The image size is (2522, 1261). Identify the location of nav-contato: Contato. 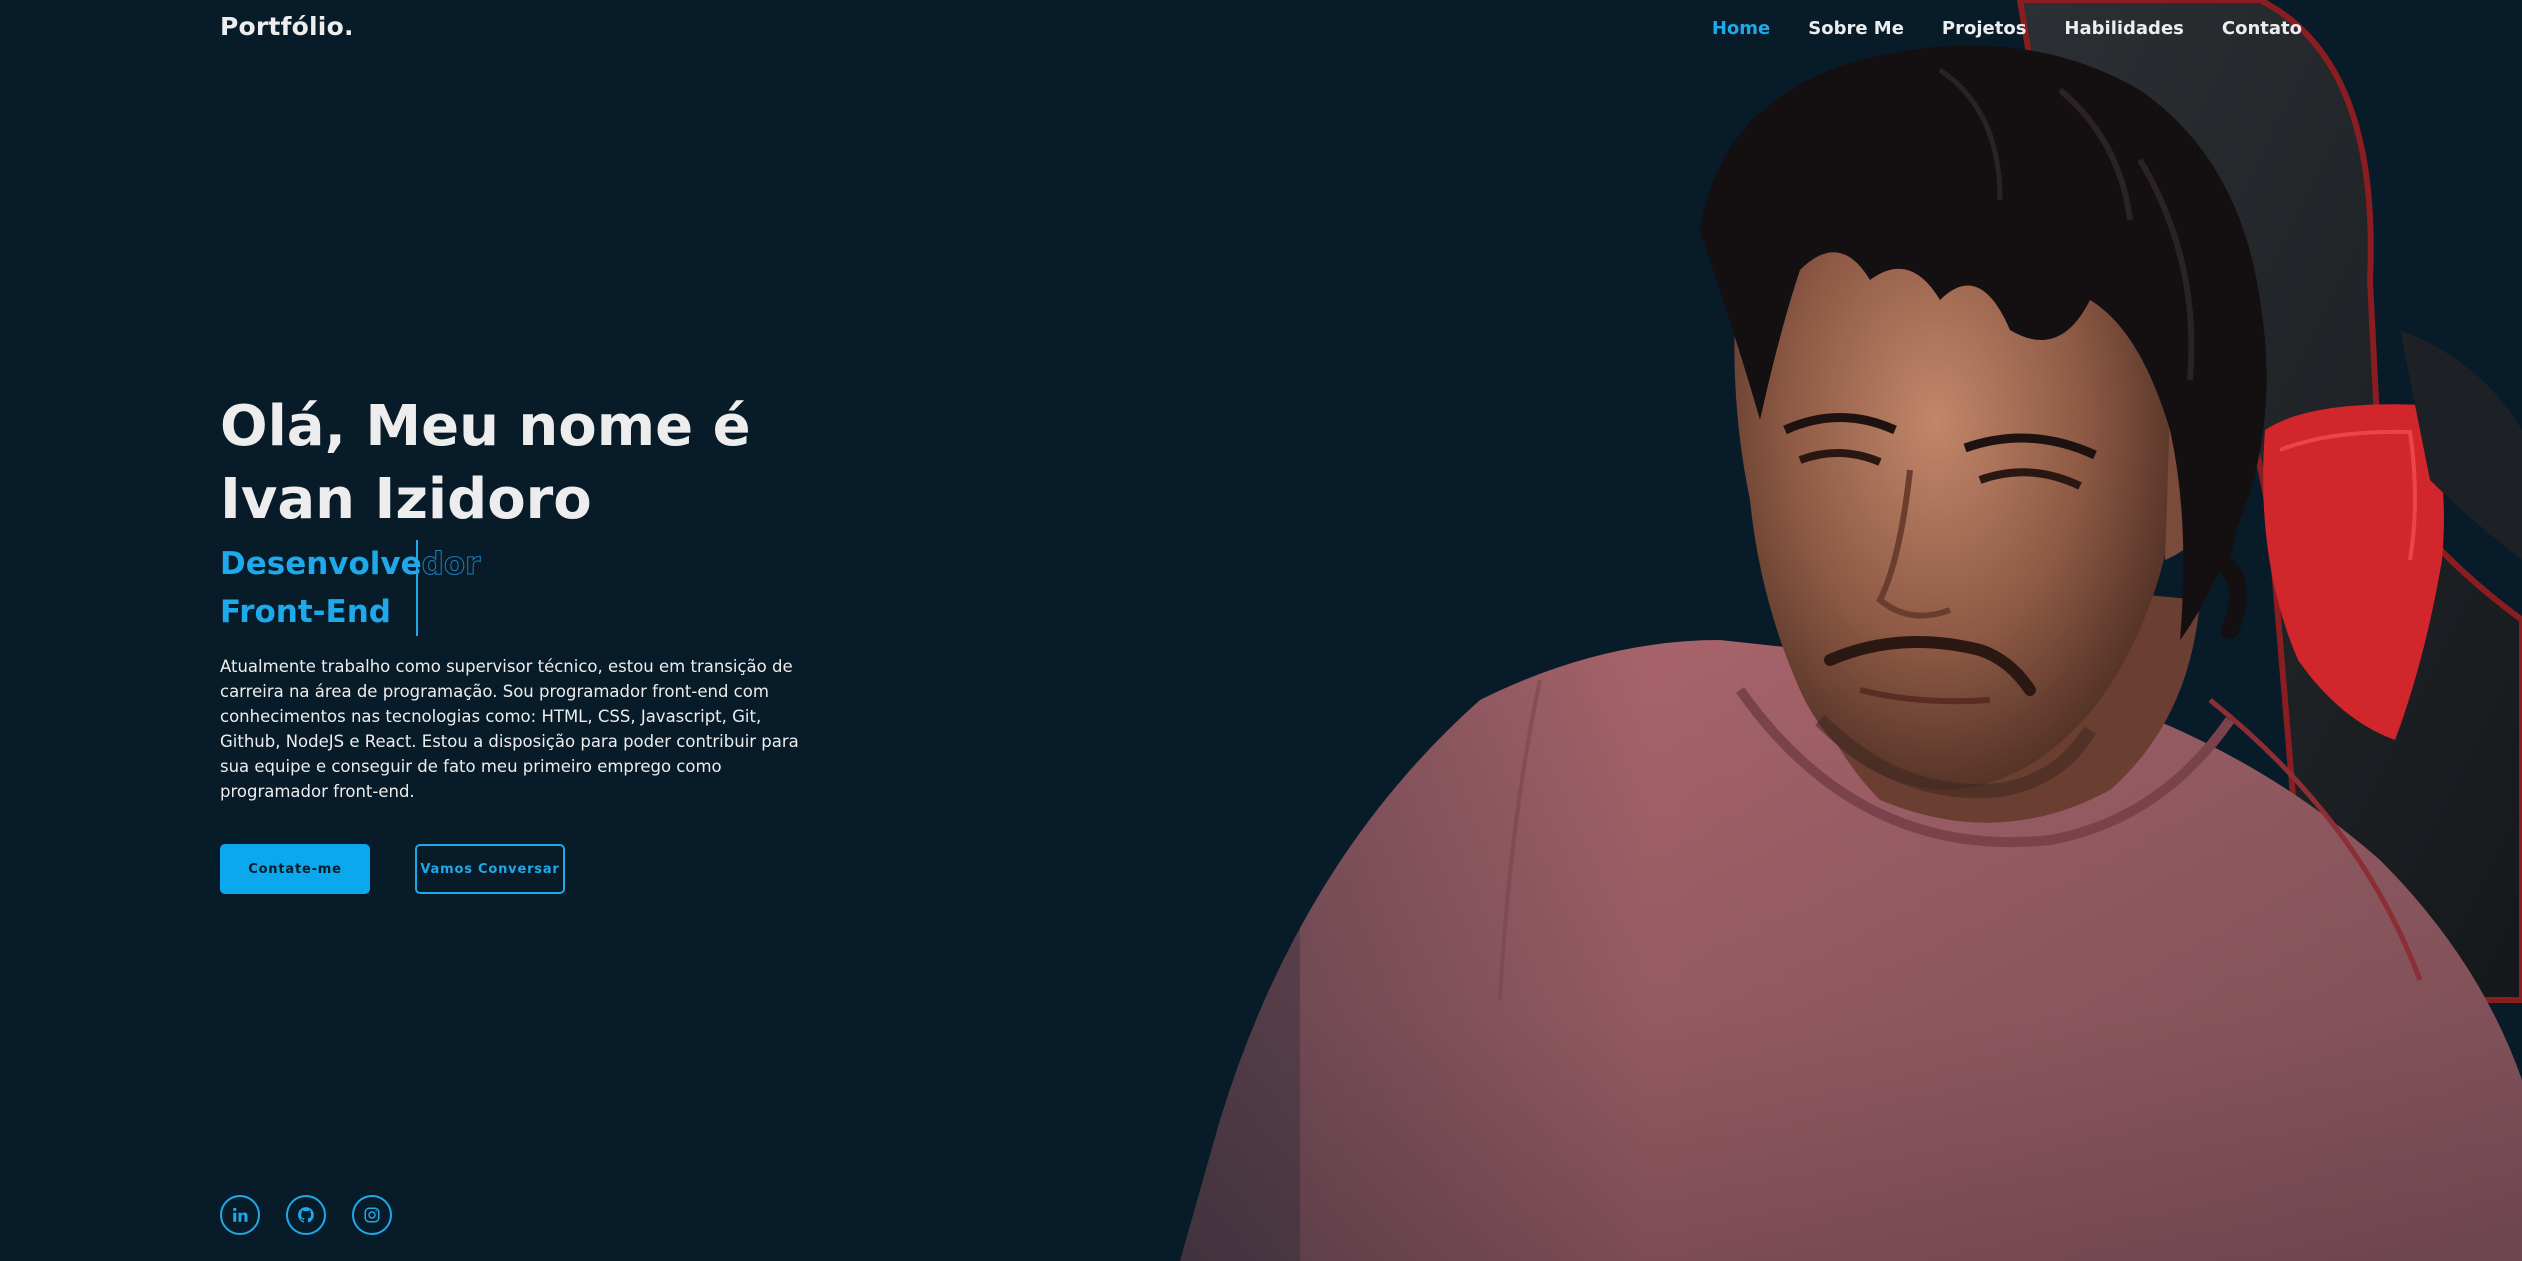
(2262, 28).